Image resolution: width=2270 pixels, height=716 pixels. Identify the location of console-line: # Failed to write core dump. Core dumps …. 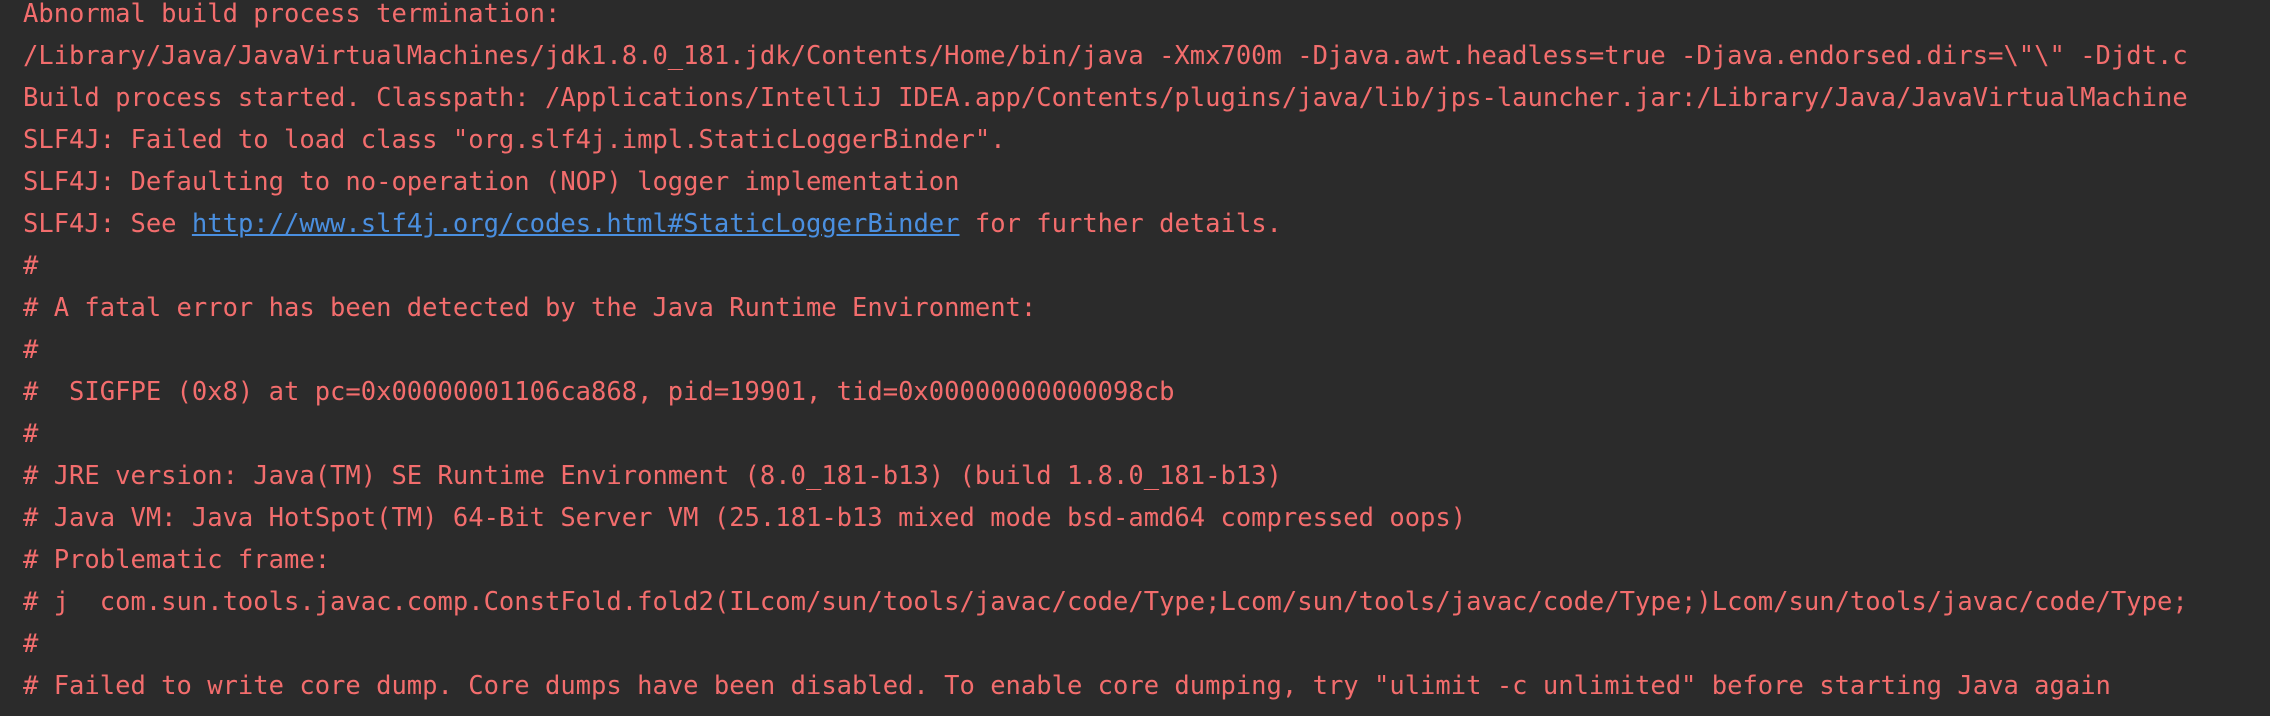
(1067, 686).